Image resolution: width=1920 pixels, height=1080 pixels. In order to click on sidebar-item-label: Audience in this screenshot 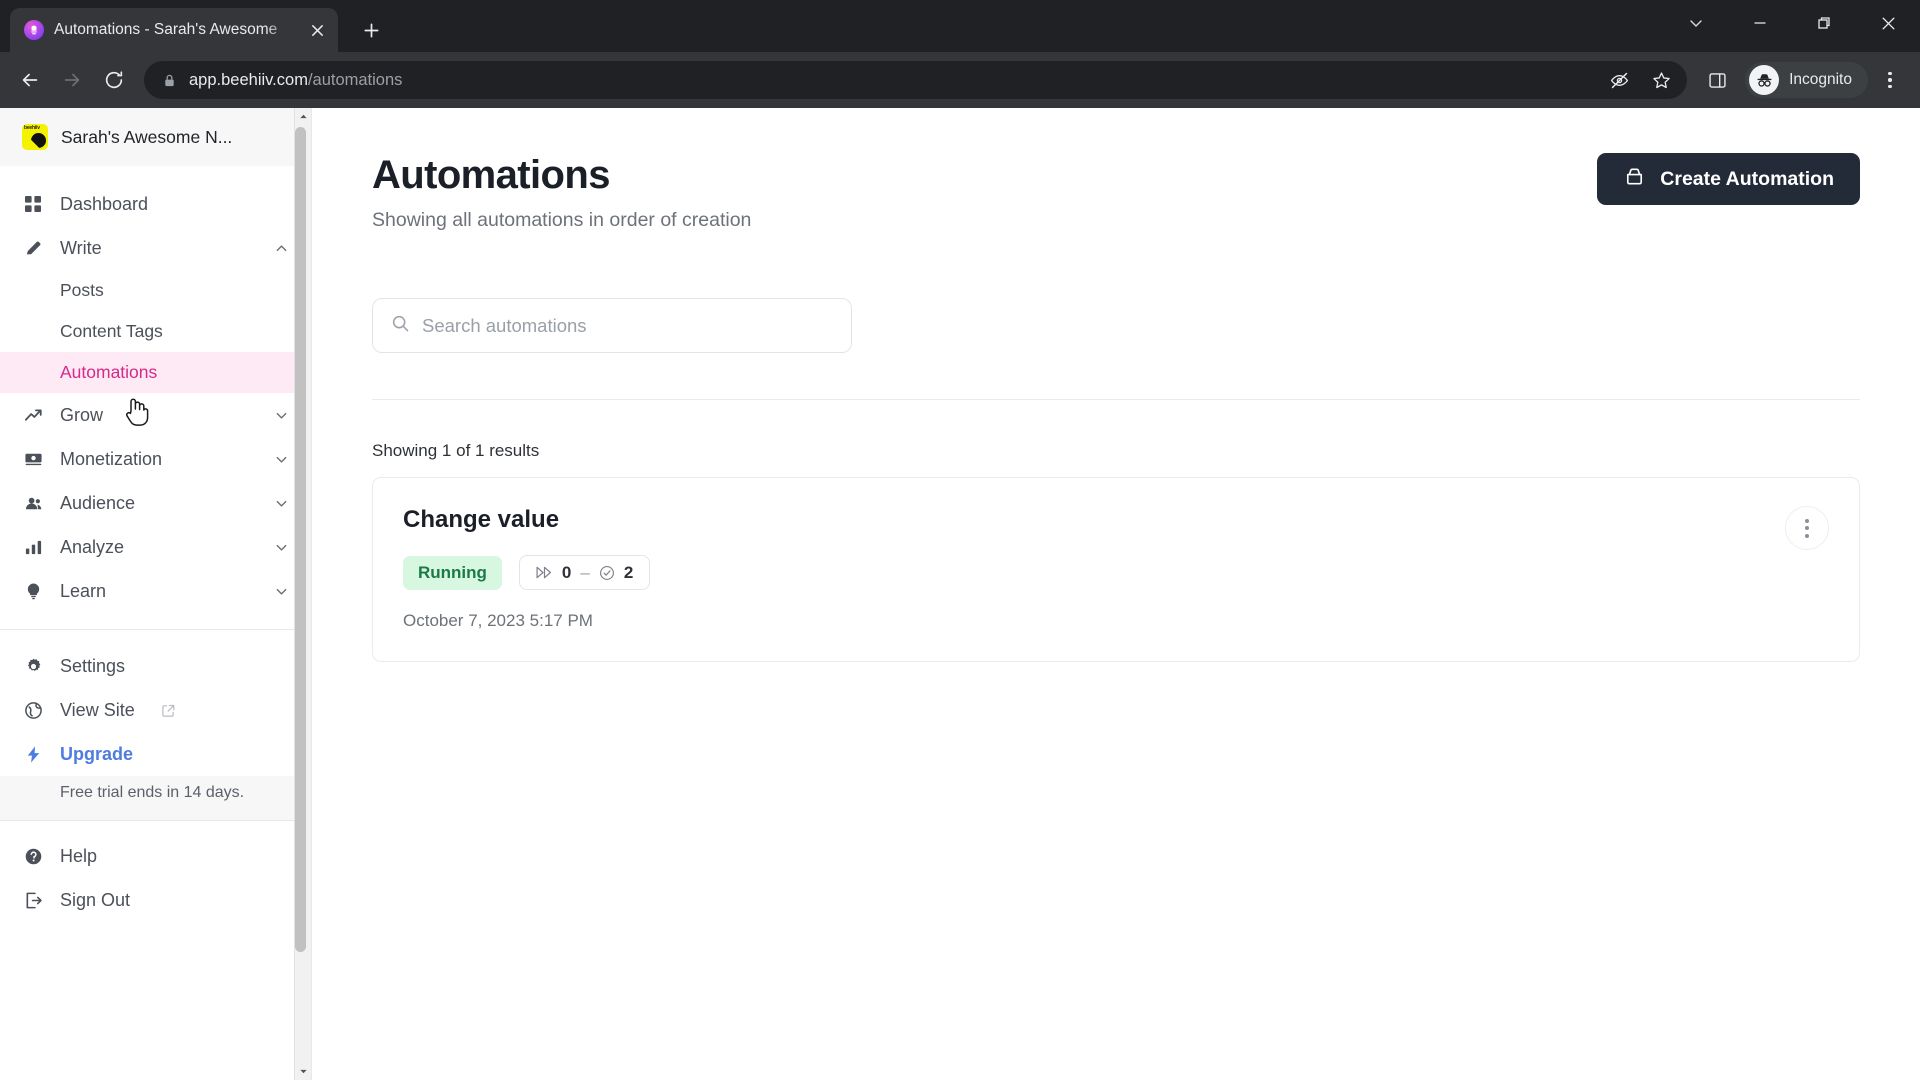, I will do `click(98, 502)`.